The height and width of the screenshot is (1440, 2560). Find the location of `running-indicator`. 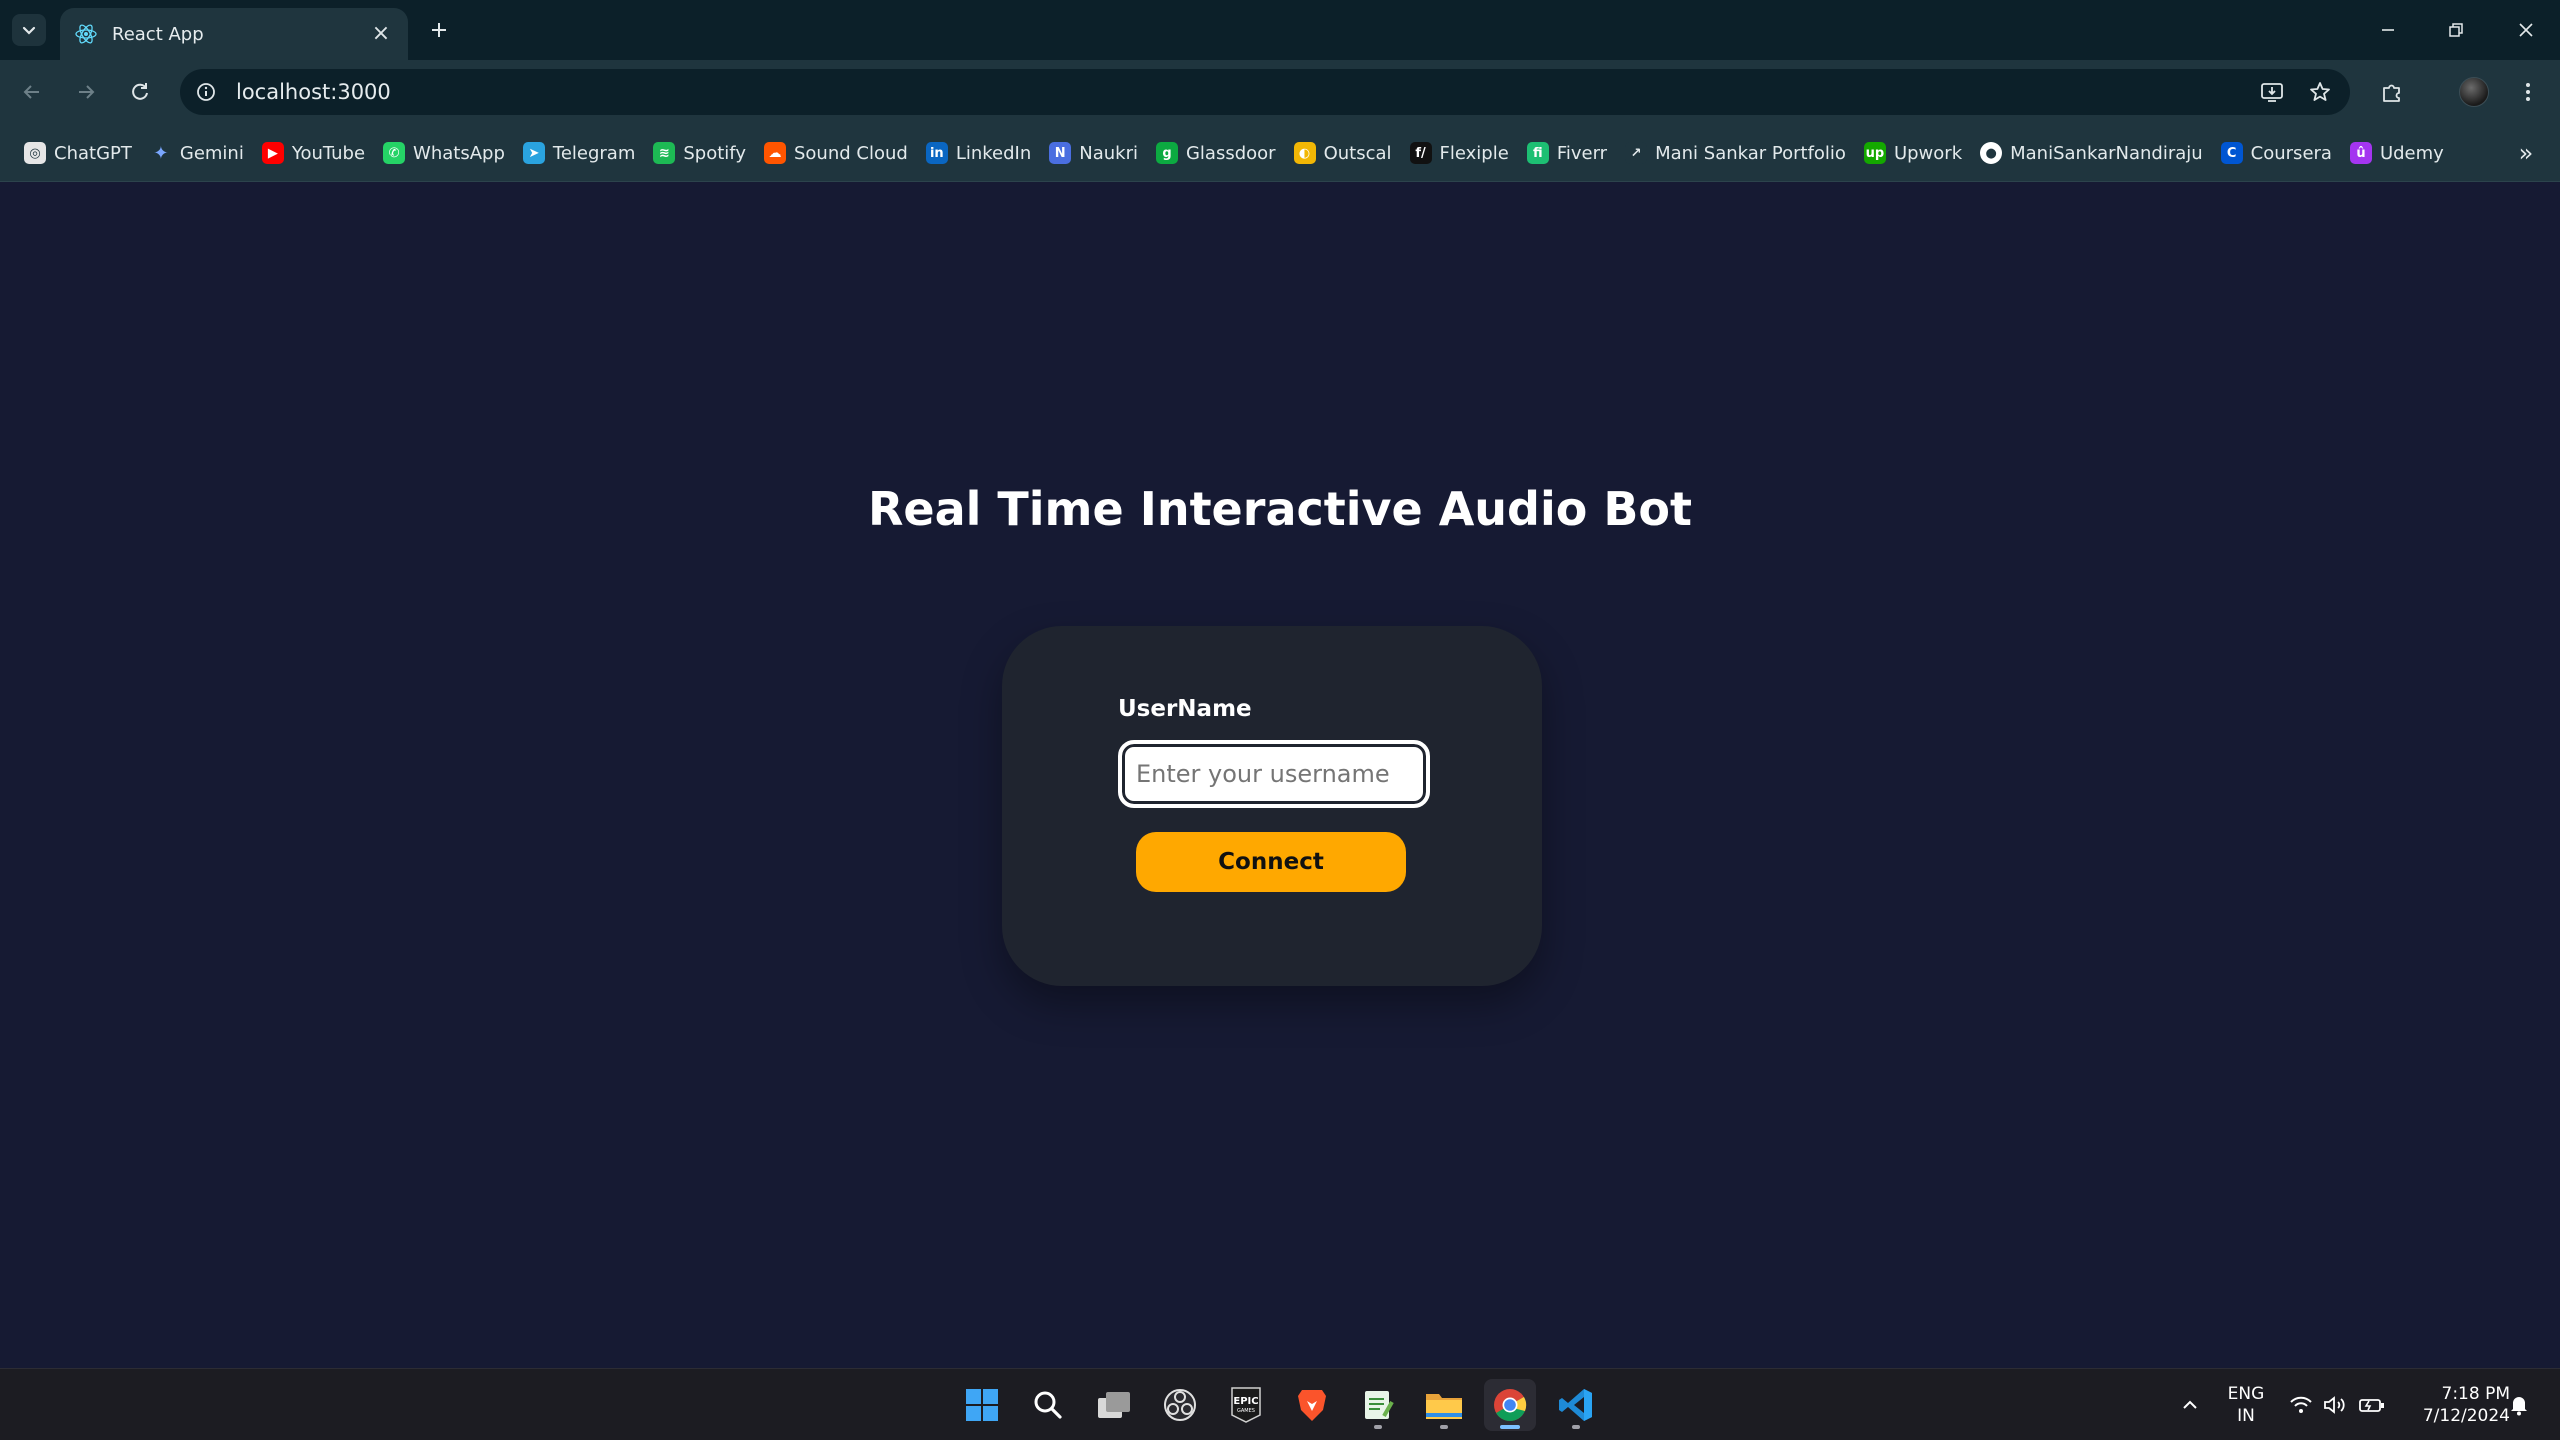

running-indicator is located at coordinates (1576, 1427).